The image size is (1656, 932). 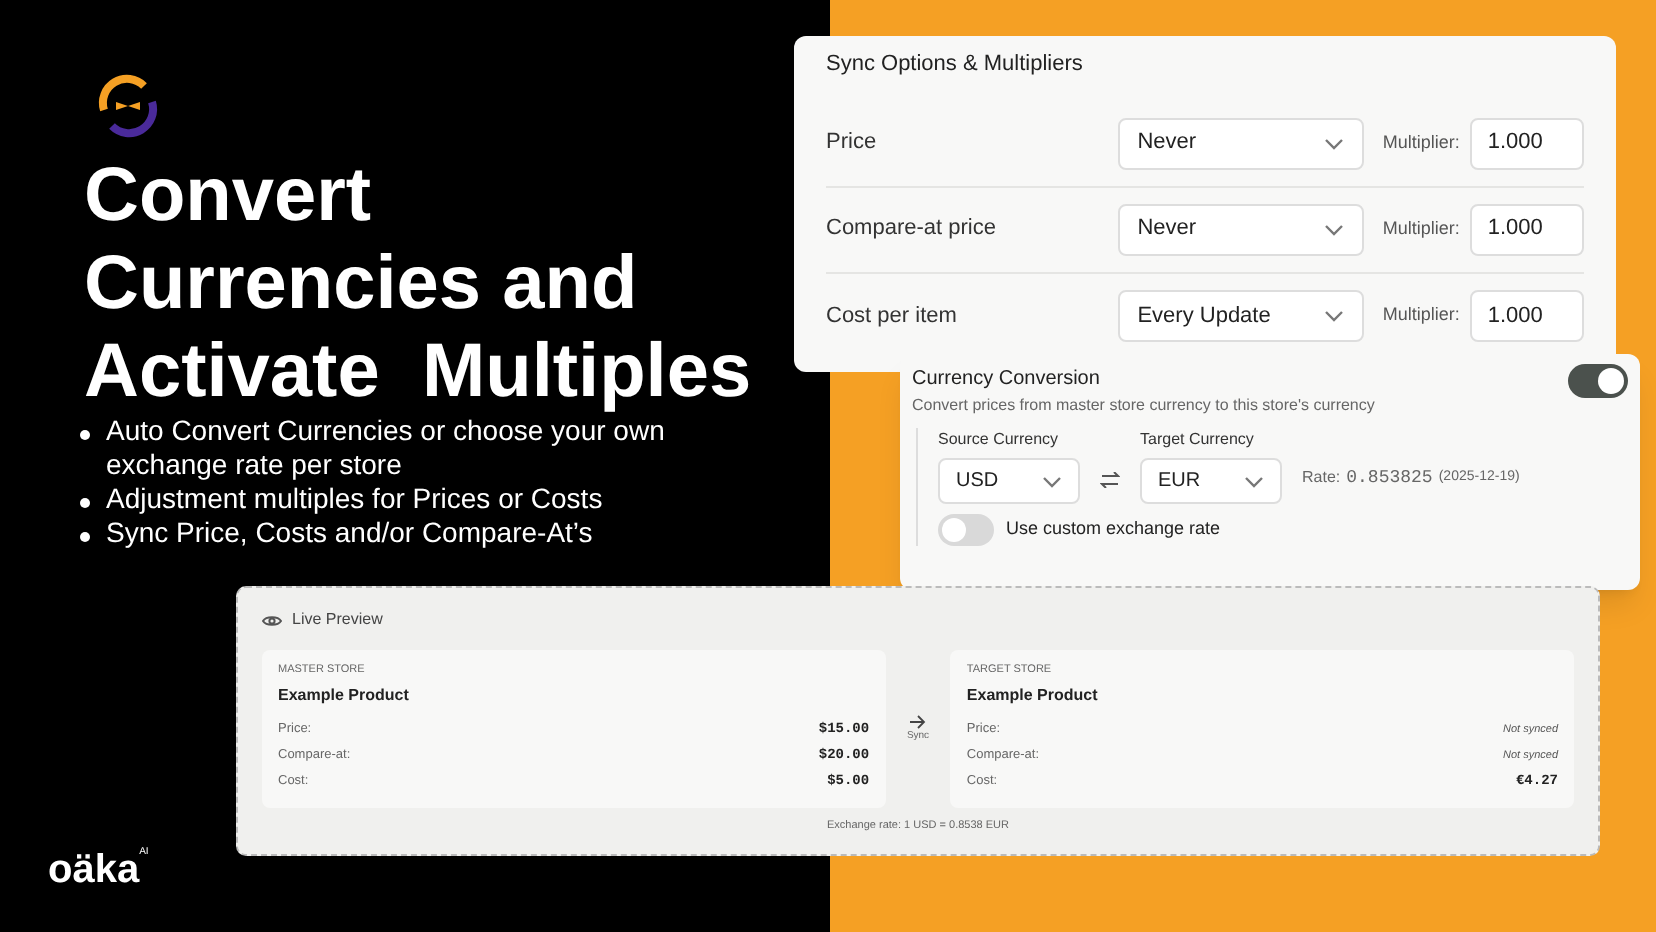 I want to click on swap-icon, so click(x=1110, y=480).